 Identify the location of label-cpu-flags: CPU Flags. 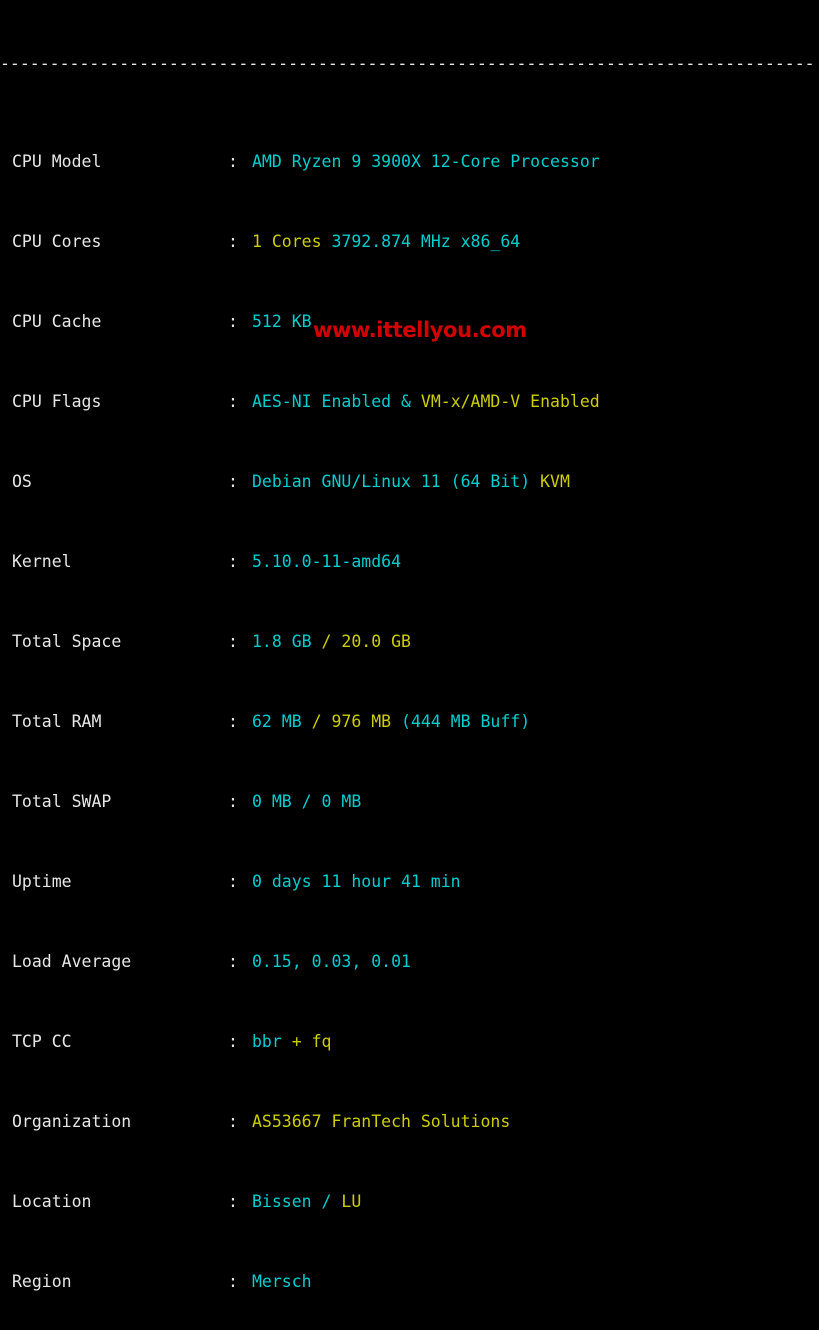
(57, 401).